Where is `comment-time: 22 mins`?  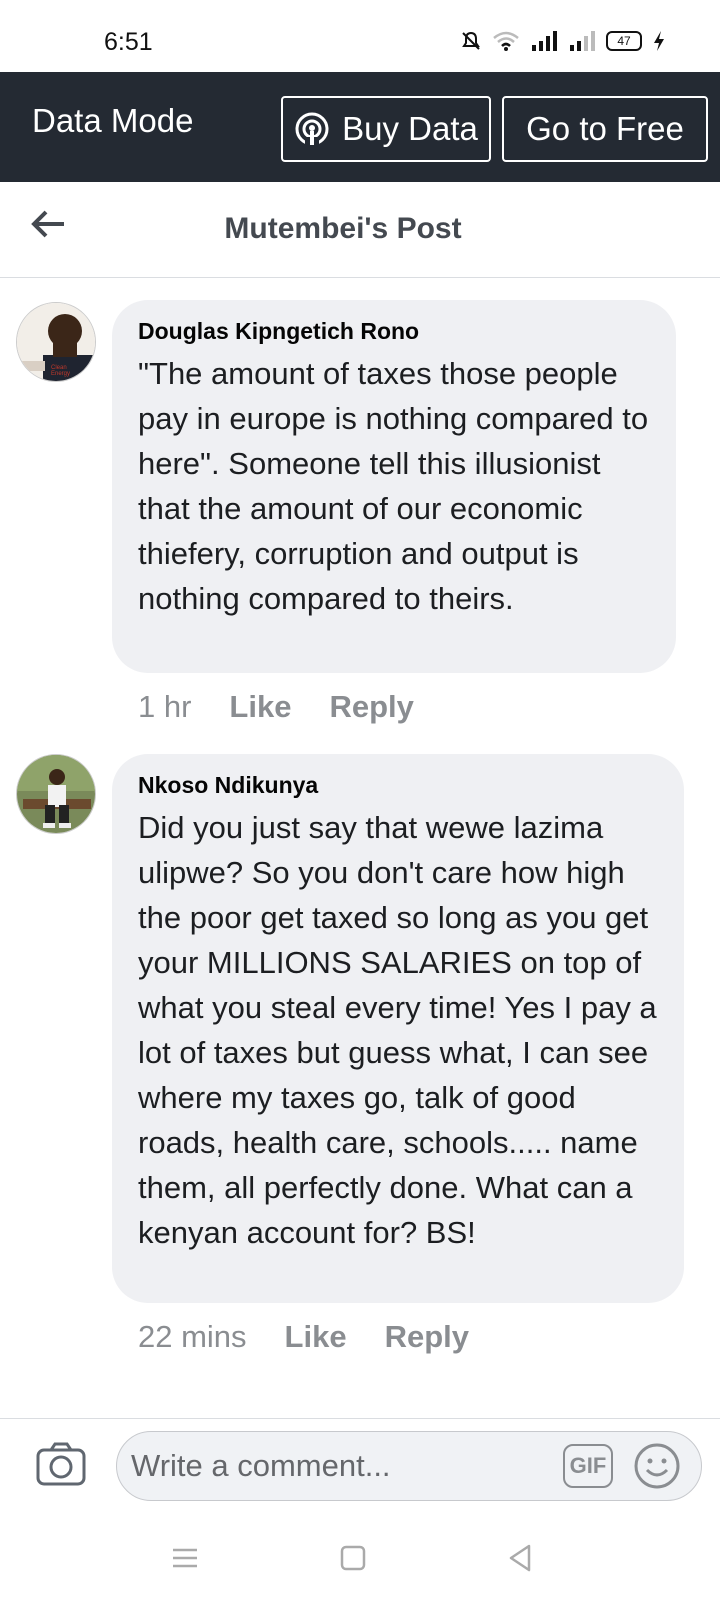 comment-time: 22 mins is located at coordinates (192, 1336).